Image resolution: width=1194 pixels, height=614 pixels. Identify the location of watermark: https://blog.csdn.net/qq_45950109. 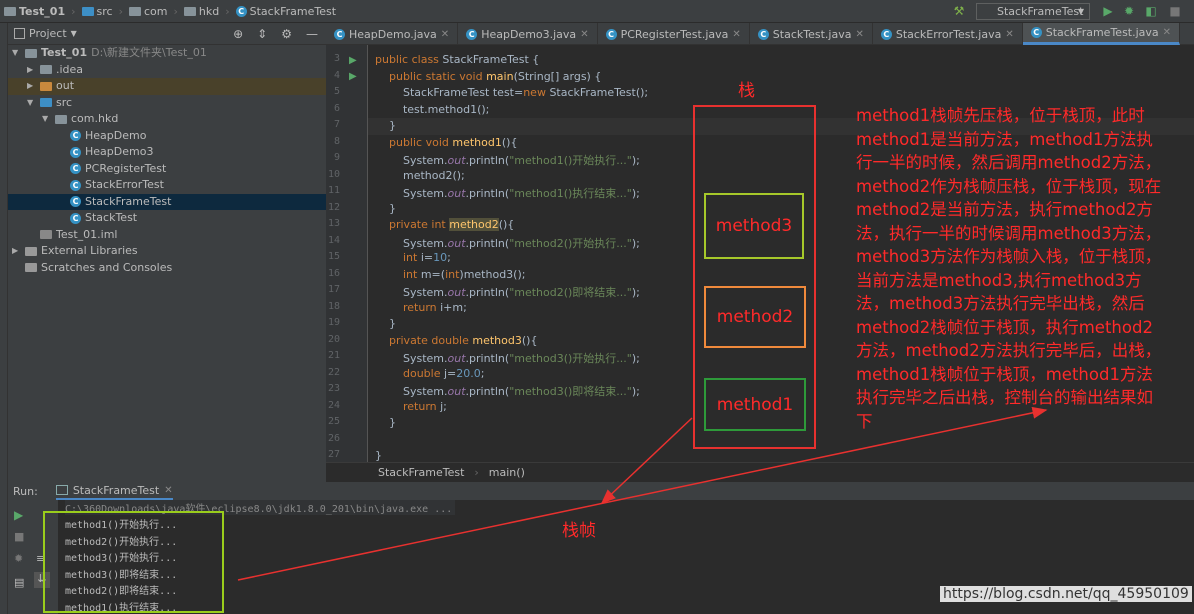
(1066, 594).